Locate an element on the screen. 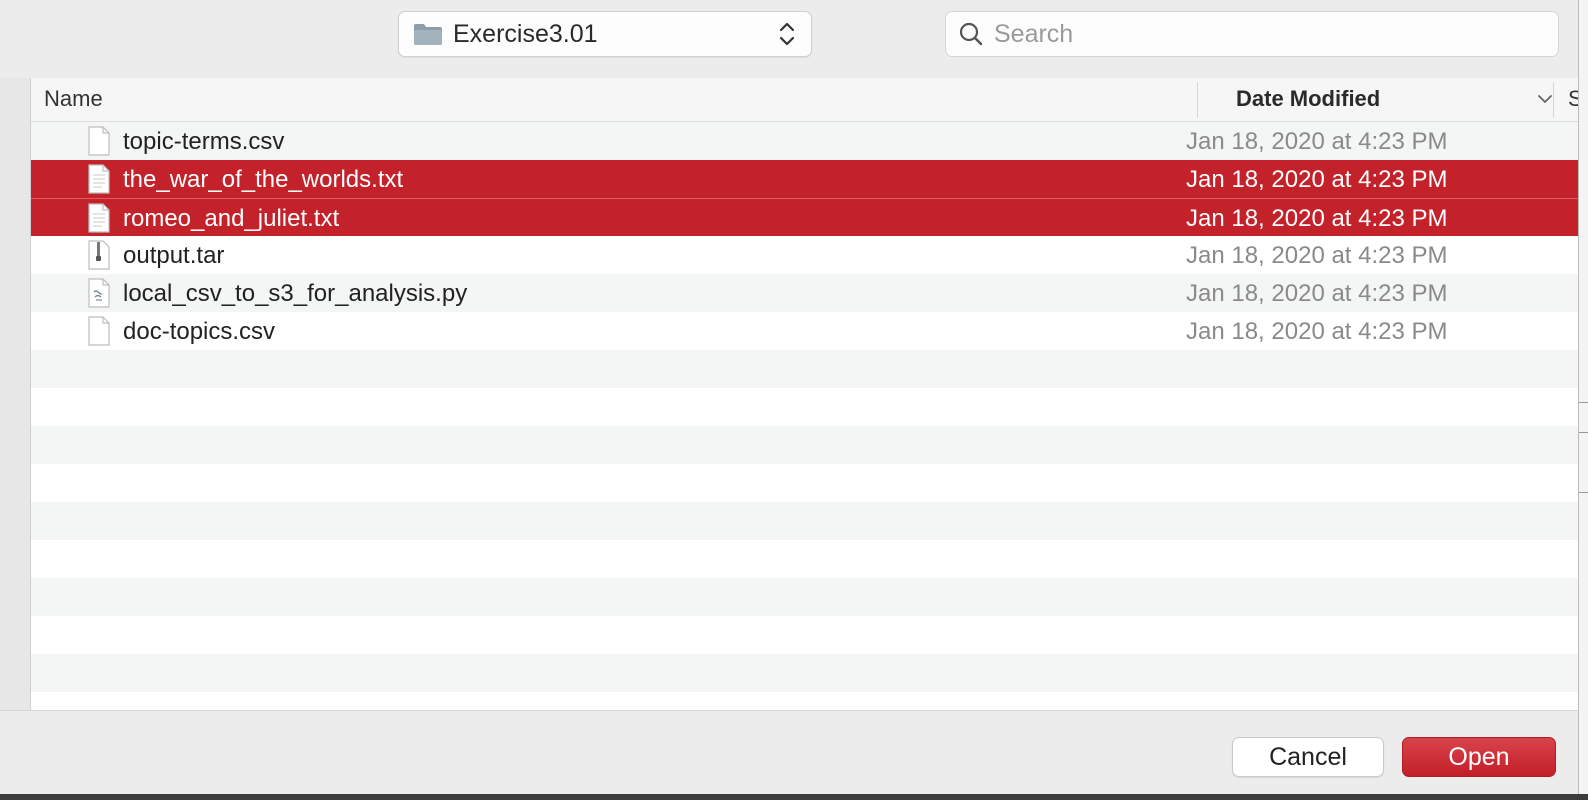  open-button: Open is located at coordinates (1479, 757).